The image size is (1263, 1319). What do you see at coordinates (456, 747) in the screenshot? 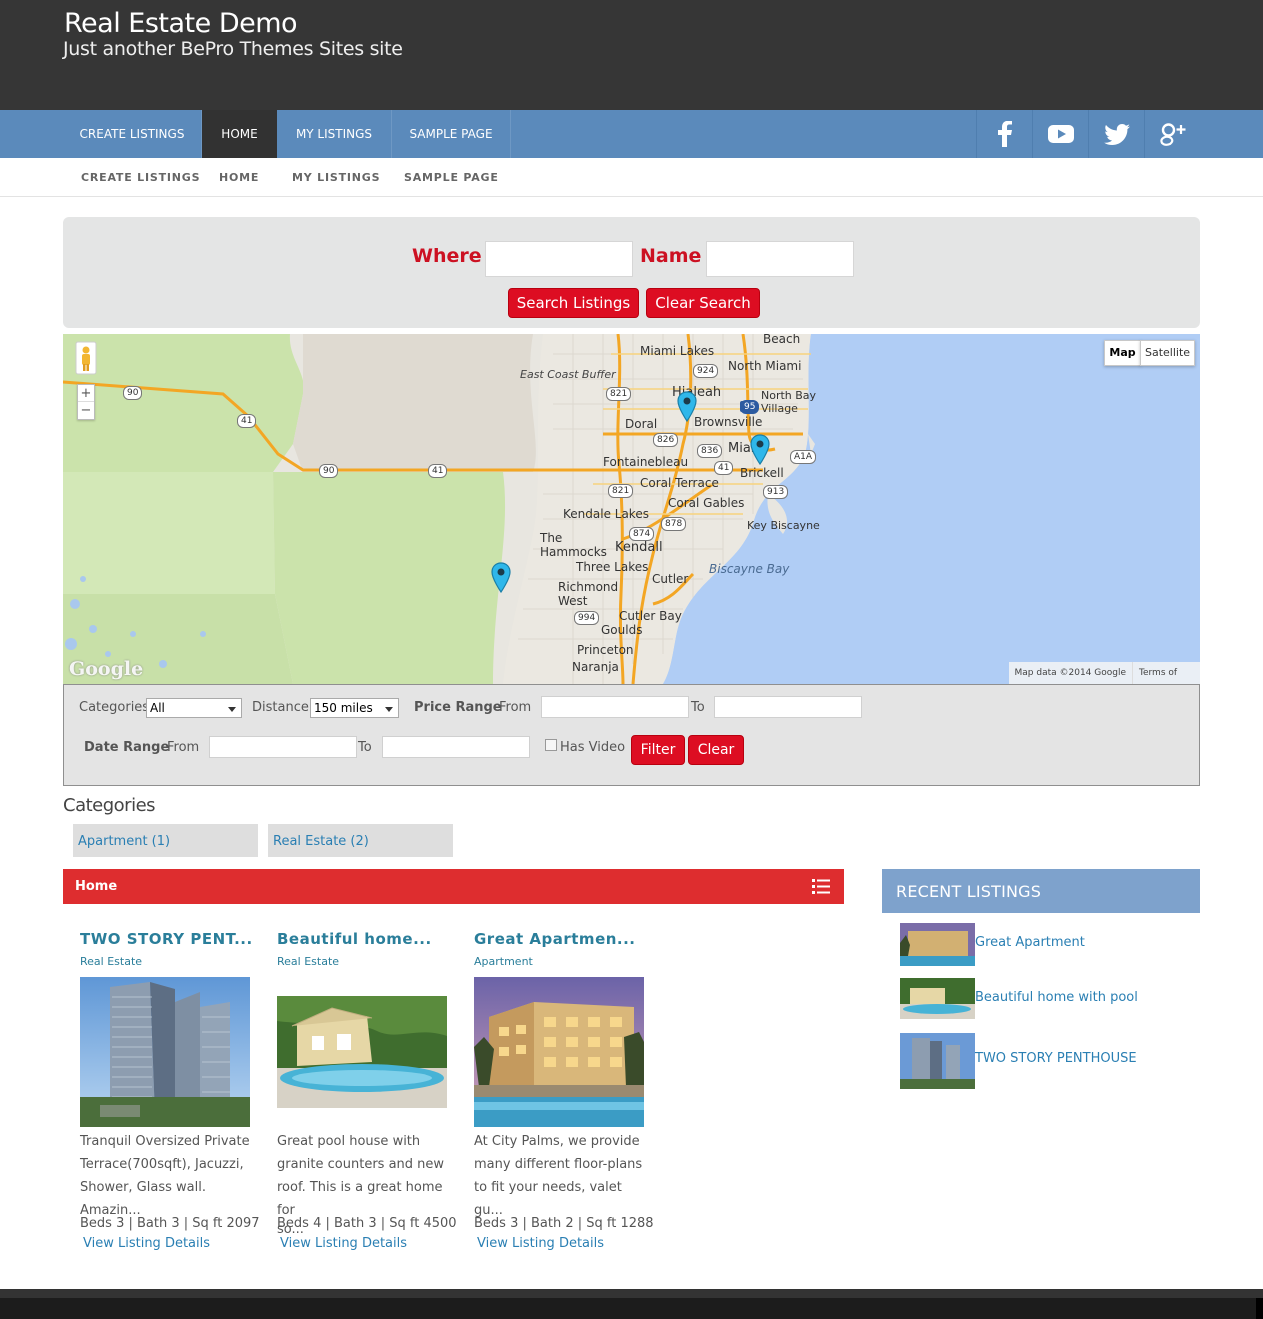
I see `date-to-input` at bounding box center [456, 747].